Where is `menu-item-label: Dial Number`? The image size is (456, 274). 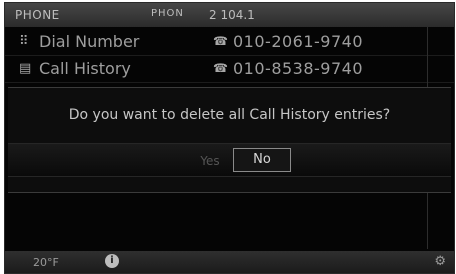 menu-item-label: Dial Number is located at coordinates (89, 41).